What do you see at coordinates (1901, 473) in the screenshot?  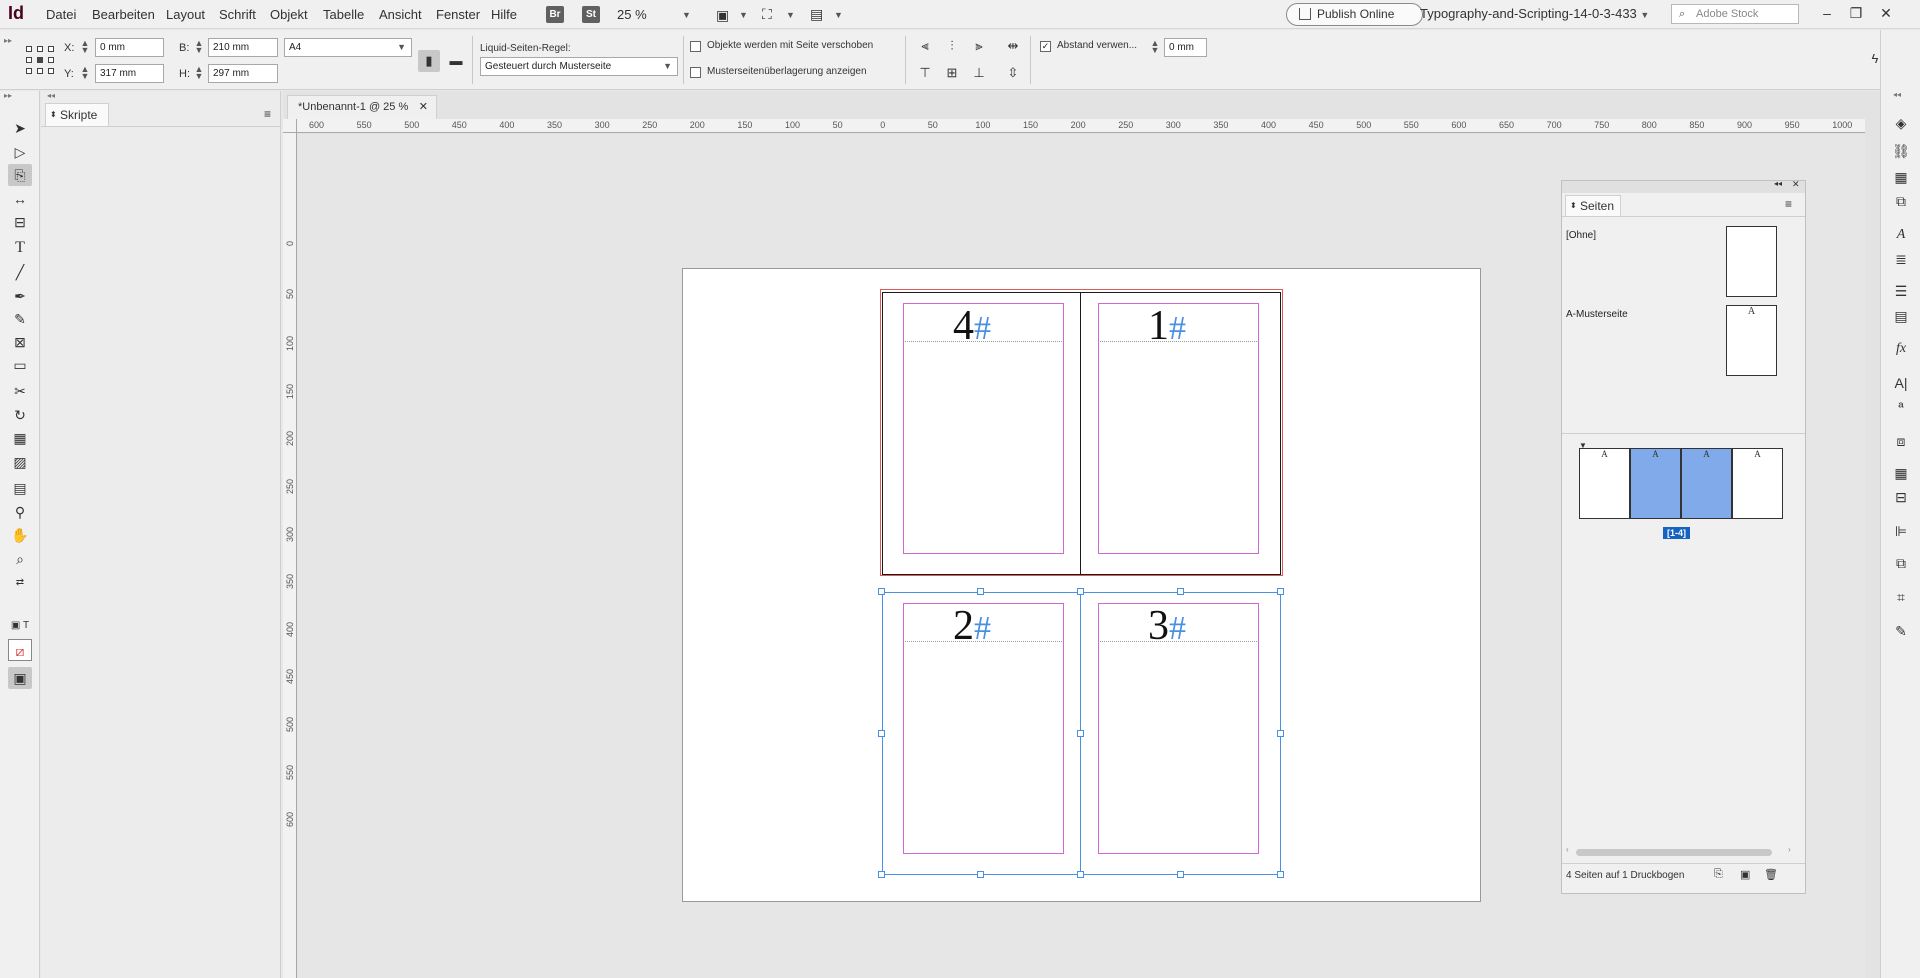 I see `table-icon: ▦` at bounding box center [1901, 473].